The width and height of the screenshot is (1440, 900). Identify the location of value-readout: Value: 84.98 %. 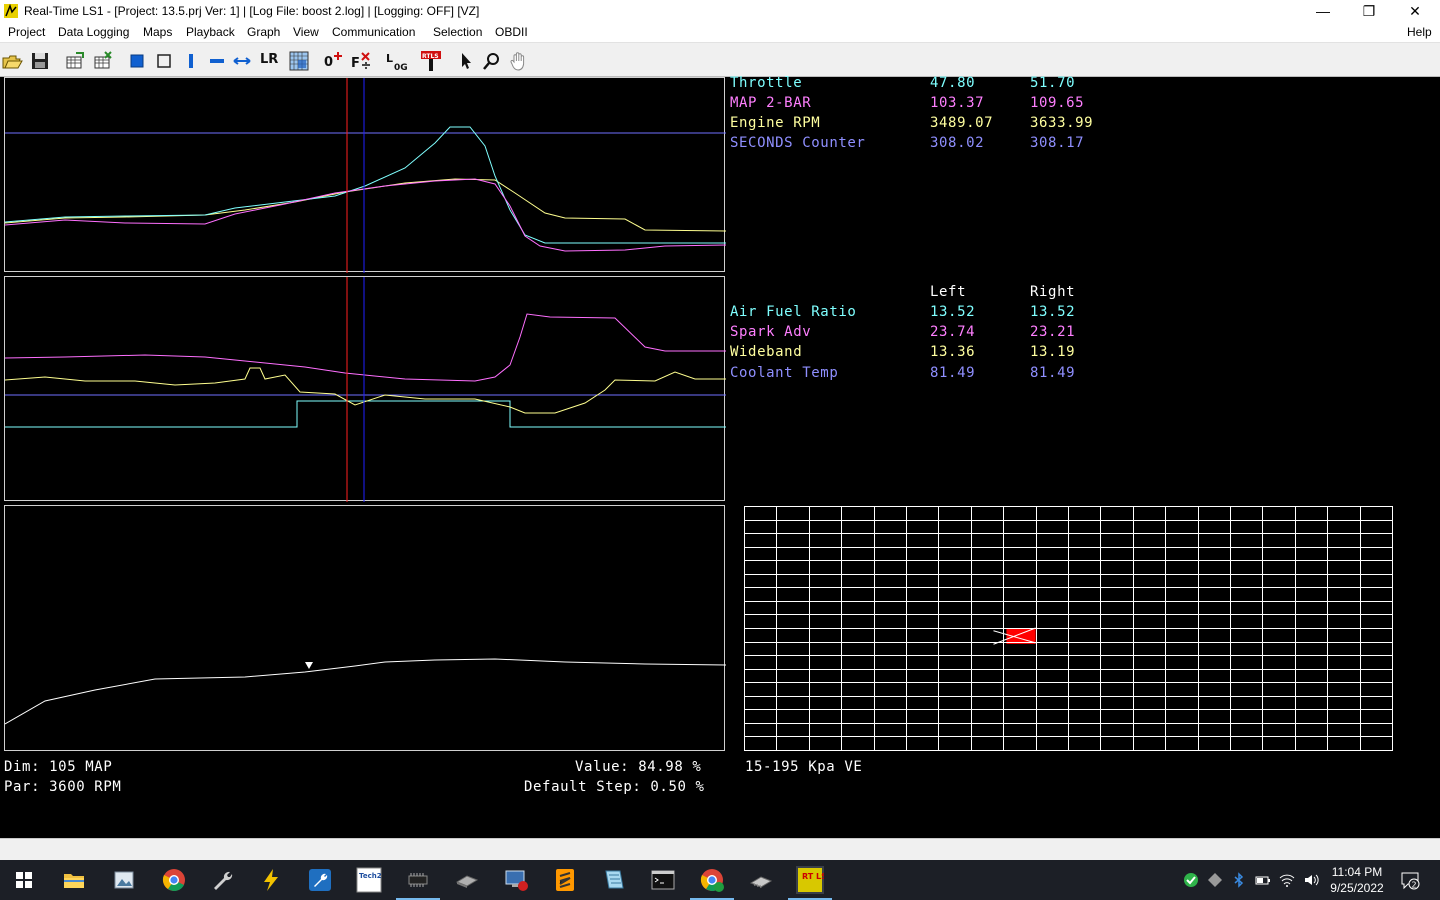
(638, 767).